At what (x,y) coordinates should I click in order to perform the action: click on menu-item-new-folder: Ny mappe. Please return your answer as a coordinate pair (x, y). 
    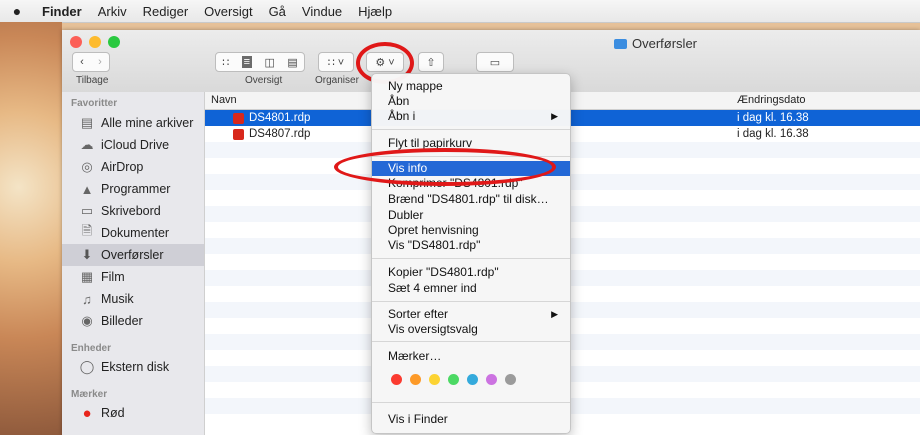
    Looking at the image, I should click on (471, 86).